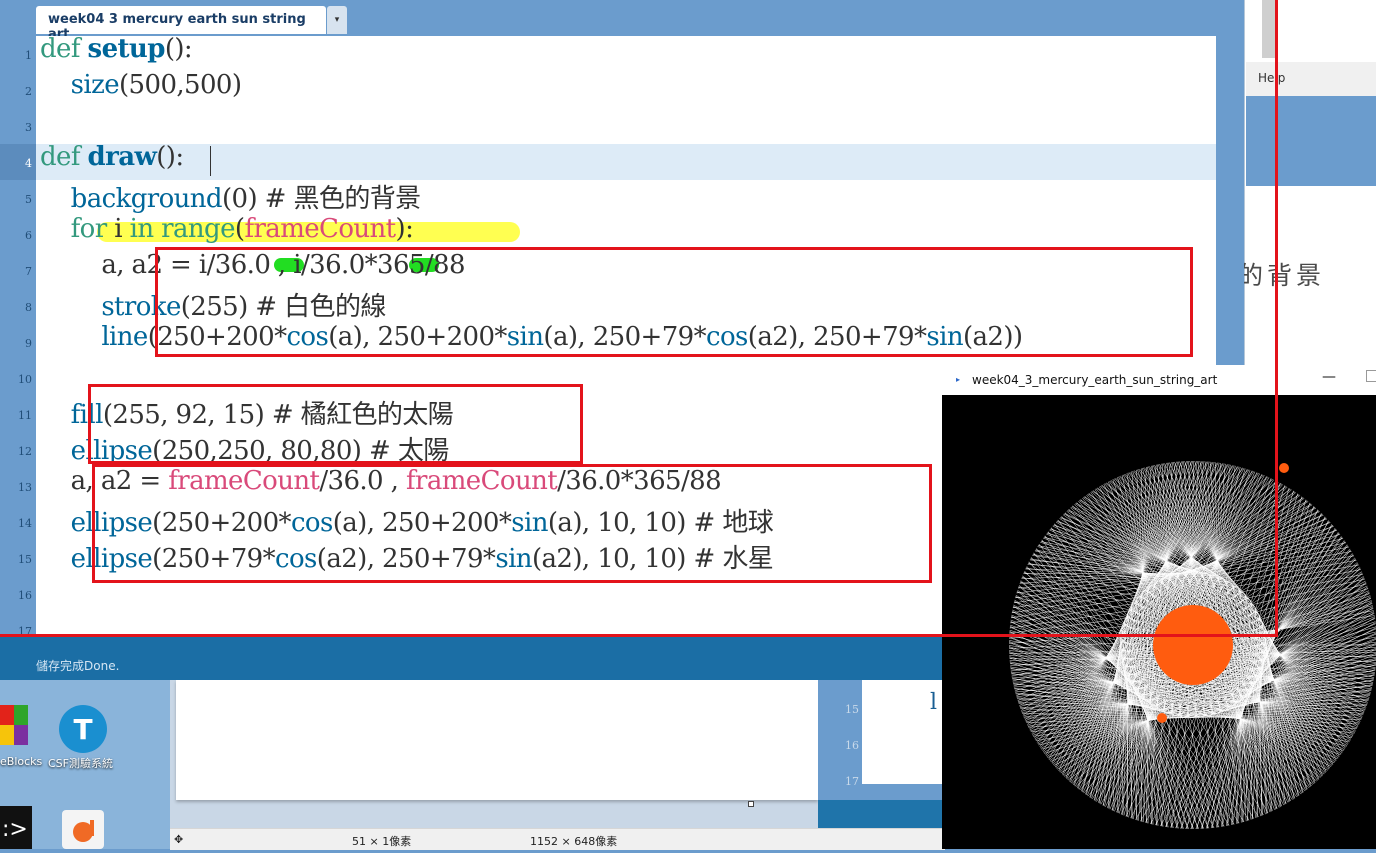 Image resolution: width=1376 pixels, height=853 pixels. Describe the element at coordinates (382, 841) in the screenshot. I see `cursor-position: 51 × 1像素` at that location.